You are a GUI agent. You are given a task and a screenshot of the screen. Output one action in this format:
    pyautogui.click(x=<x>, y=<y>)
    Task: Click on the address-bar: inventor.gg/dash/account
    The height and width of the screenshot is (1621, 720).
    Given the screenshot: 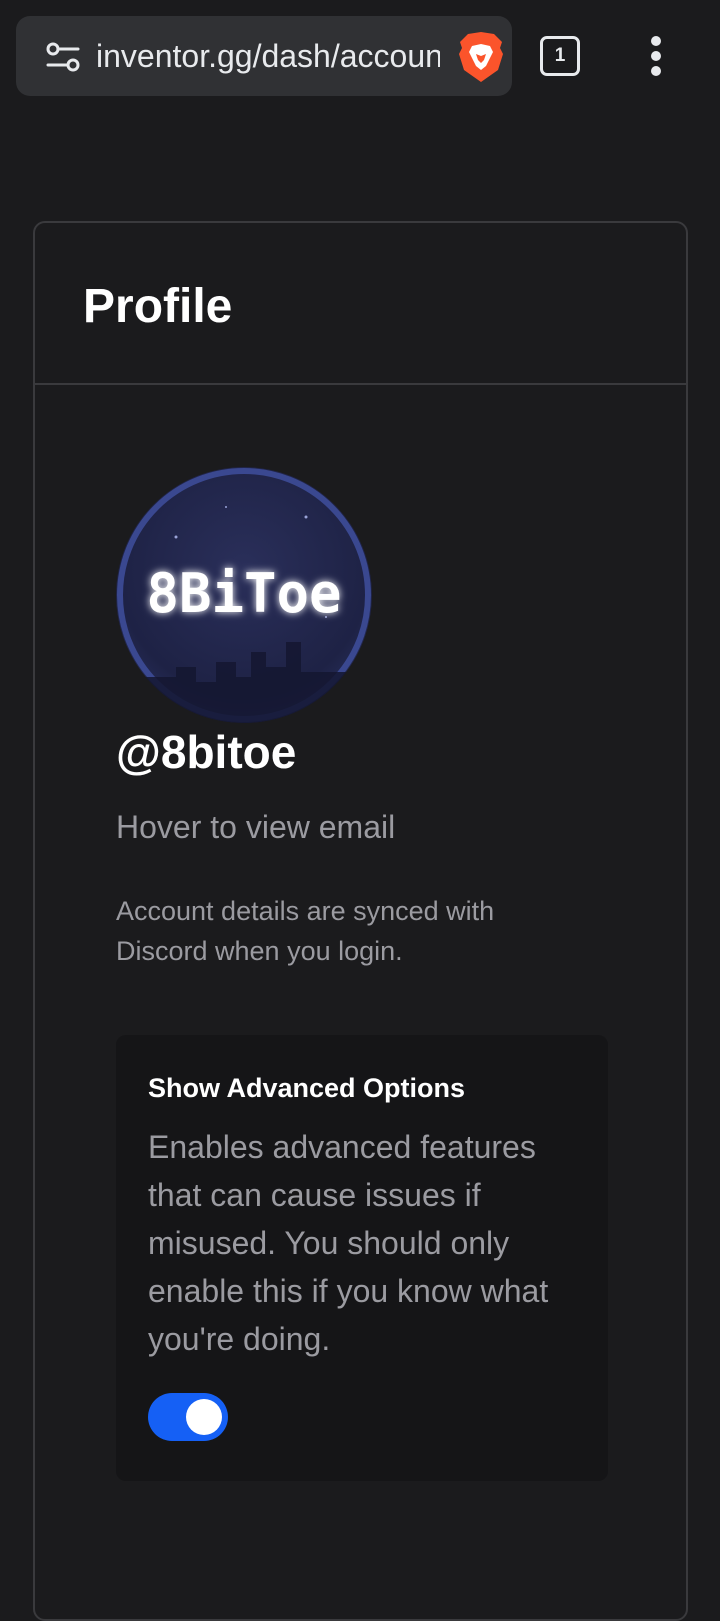 What is the action you would take?
    pyautogui.click(x=264, y=56)
    